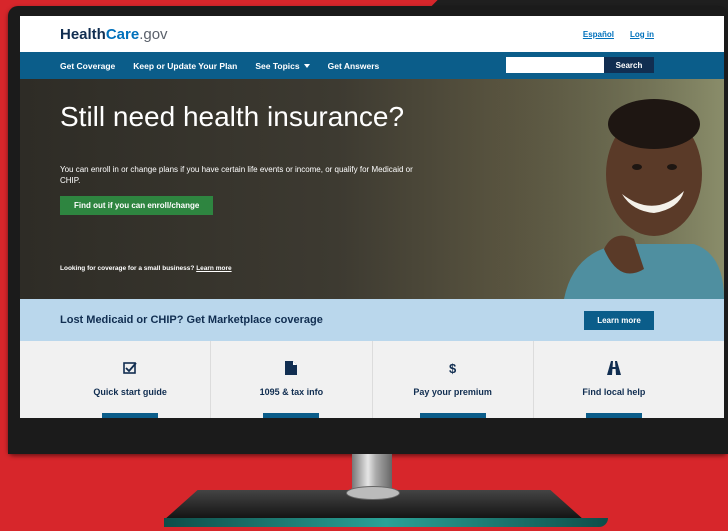 This screenshot has height=531, width=728. I want to click on card-label: 1095 & tax info, so click(291, 392).